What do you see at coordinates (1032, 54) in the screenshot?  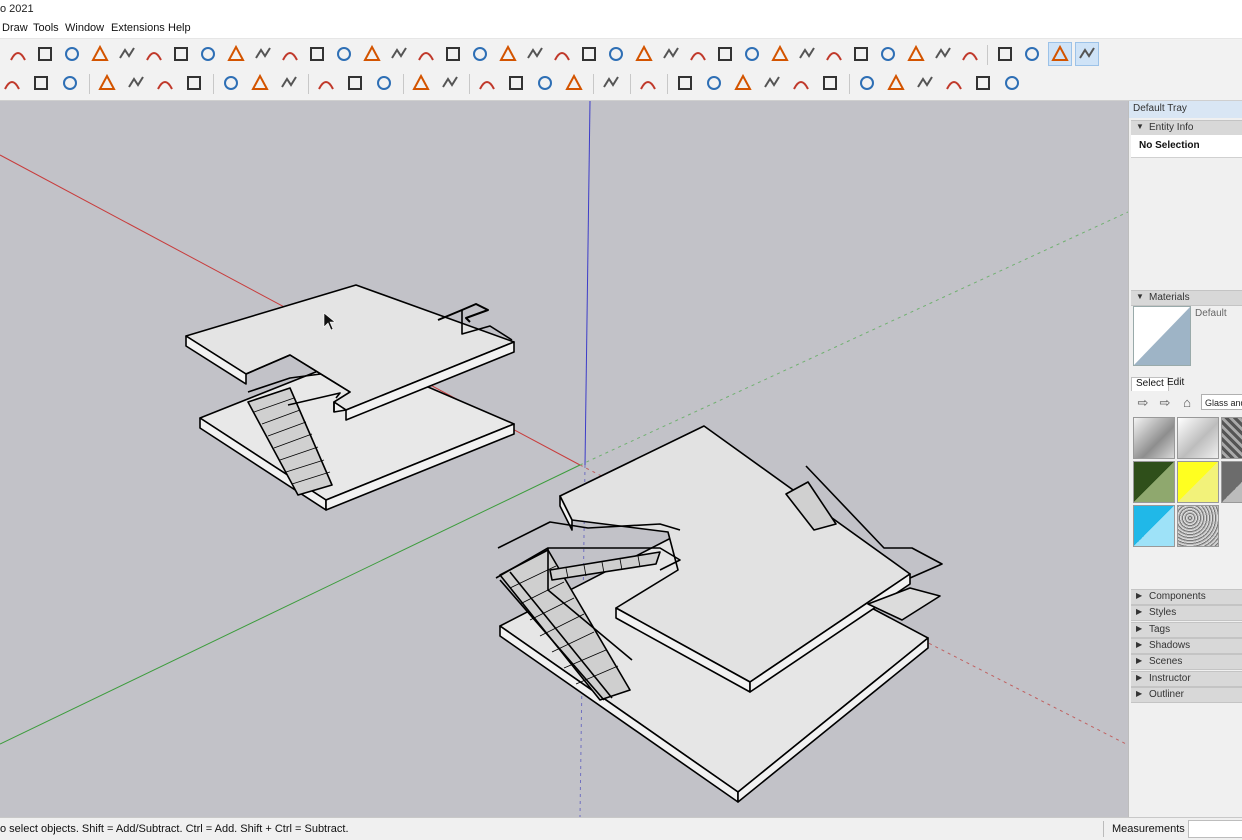 I see `iso-view-icon` at bounding box center [1032, 54].